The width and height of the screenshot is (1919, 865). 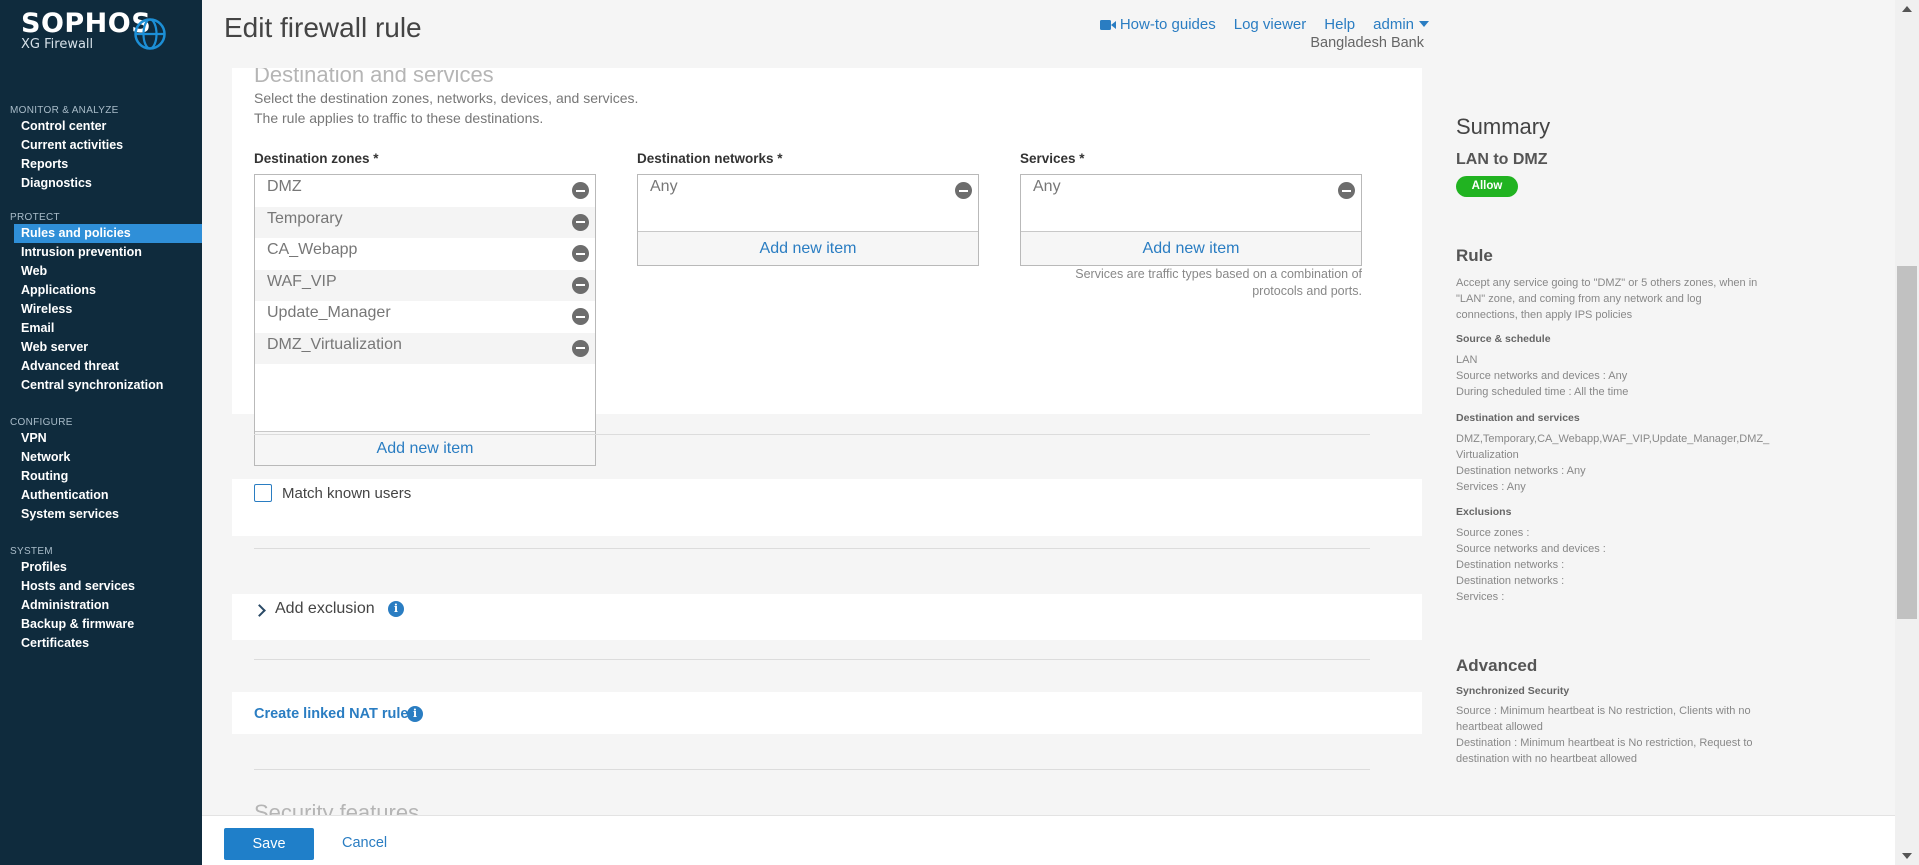 I want to click on nav-item-wireless: Wireless, so click(x=101, y=309).